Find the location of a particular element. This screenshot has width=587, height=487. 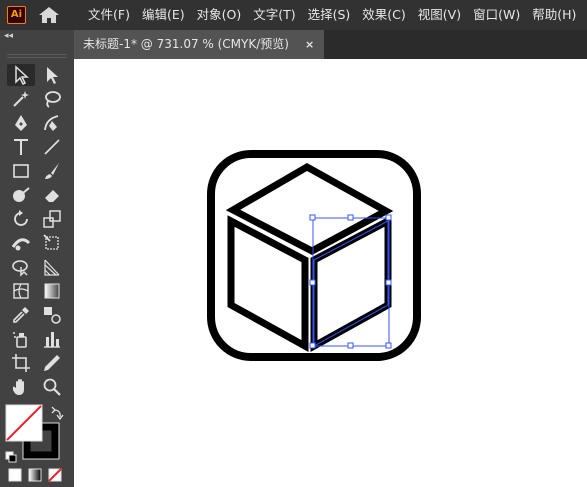

rotate-tool-icon is located at coordinates (21, 219).